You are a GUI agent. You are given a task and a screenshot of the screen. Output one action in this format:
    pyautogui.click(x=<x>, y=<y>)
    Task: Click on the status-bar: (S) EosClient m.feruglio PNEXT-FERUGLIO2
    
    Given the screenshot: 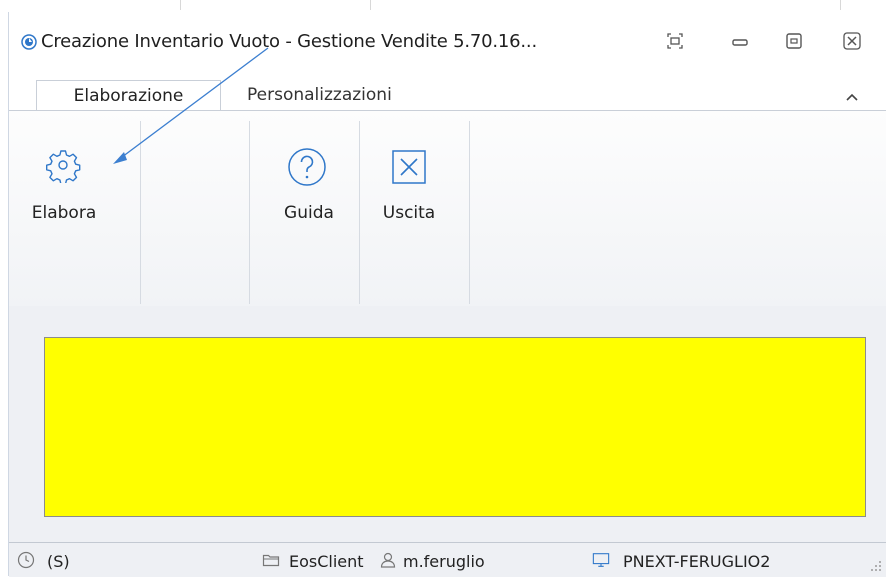 What is the action you would take?
    pyautogui.click(x=447, y=559)
    